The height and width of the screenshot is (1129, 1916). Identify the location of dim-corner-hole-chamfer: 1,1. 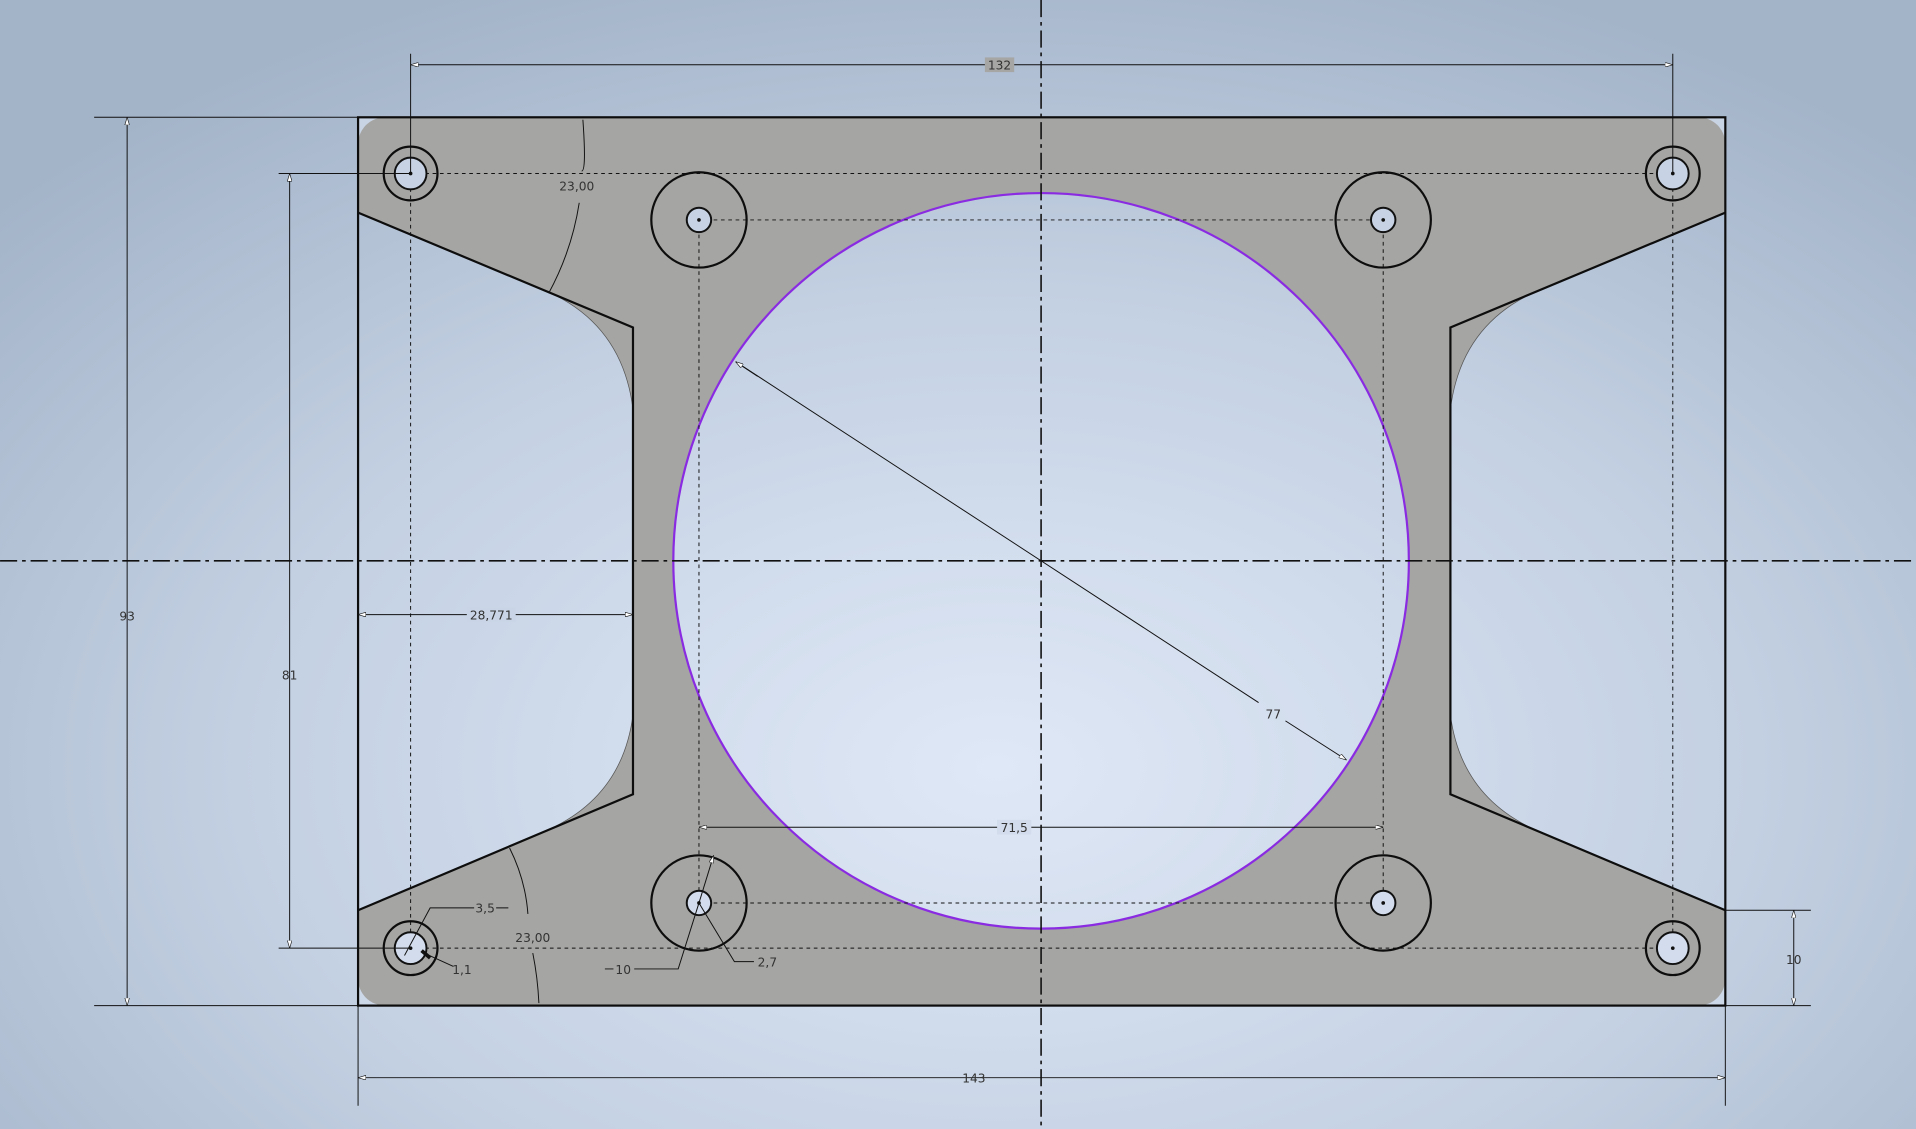
(461, 970).